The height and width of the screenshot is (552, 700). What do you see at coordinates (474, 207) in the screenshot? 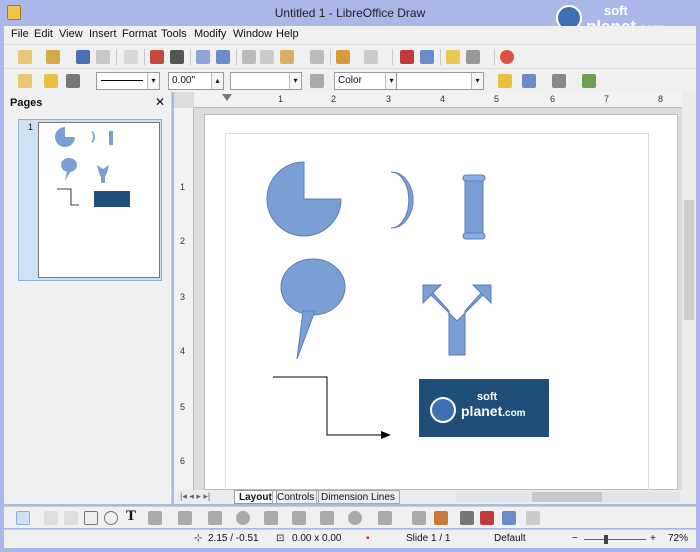
I see `scroll-shape` at bounding box center [474, 207].